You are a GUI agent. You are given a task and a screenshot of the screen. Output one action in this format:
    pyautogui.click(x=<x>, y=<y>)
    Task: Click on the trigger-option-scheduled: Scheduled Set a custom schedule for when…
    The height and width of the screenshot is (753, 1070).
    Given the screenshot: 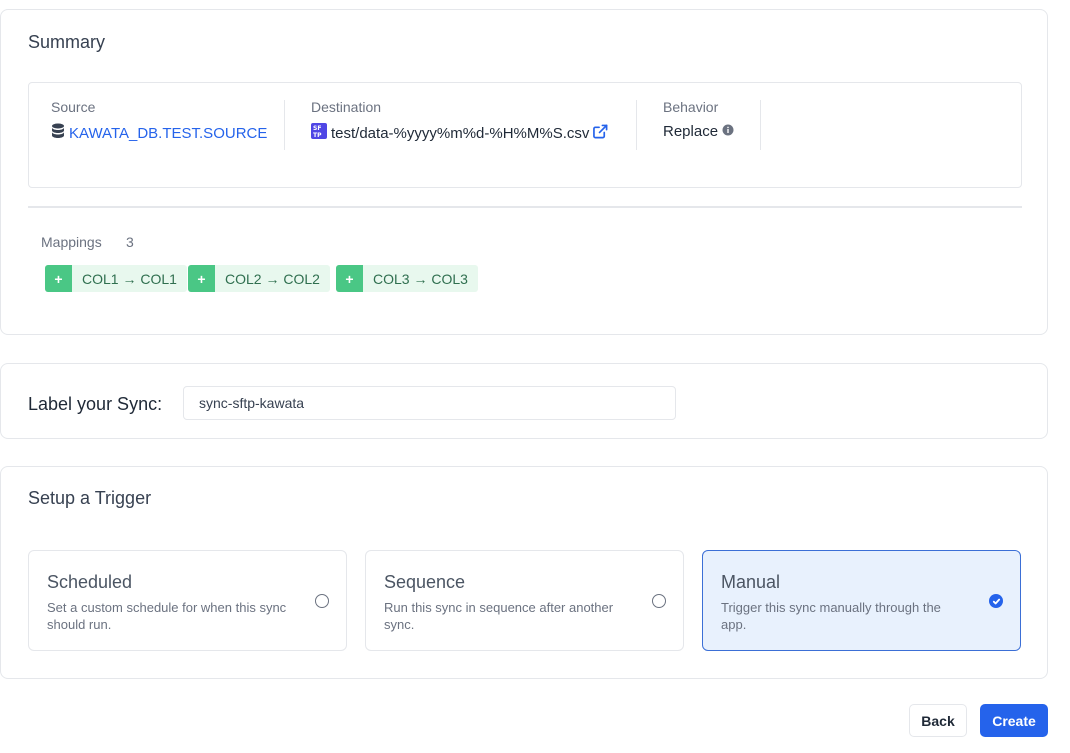 What is the action you would take?
    pyautogui.click(x=187, y=600)
    